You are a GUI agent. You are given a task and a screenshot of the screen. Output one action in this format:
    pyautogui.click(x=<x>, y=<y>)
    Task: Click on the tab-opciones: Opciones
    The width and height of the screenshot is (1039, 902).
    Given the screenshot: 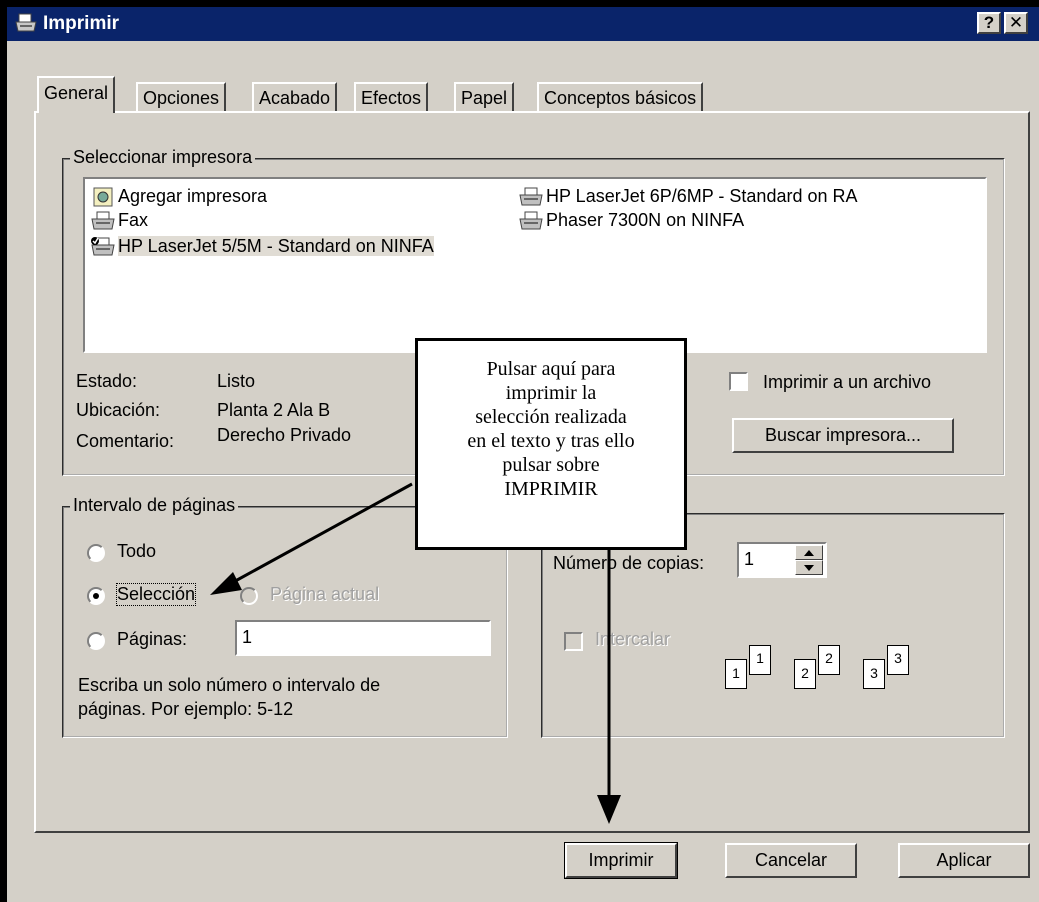 What is the action you would take?
    pyautogui.click(x=181, y=97)
    